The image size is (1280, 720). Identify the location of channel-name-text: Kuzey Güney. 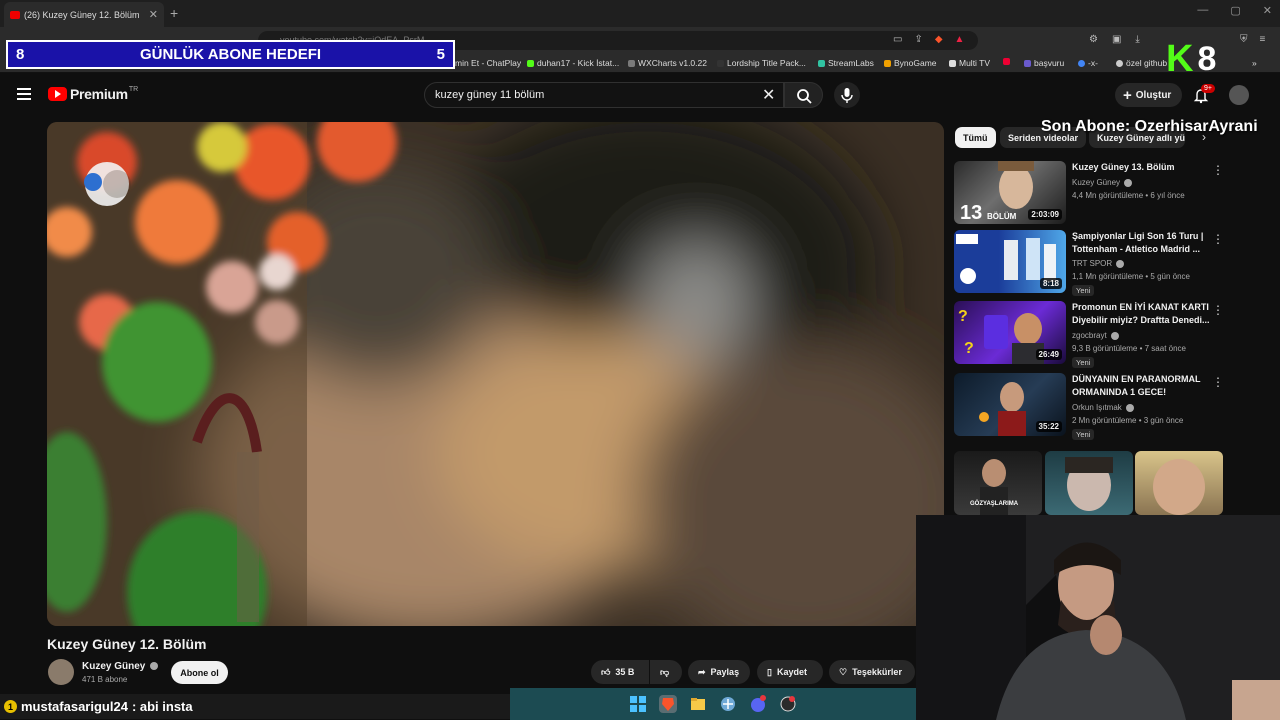
(114, 666).